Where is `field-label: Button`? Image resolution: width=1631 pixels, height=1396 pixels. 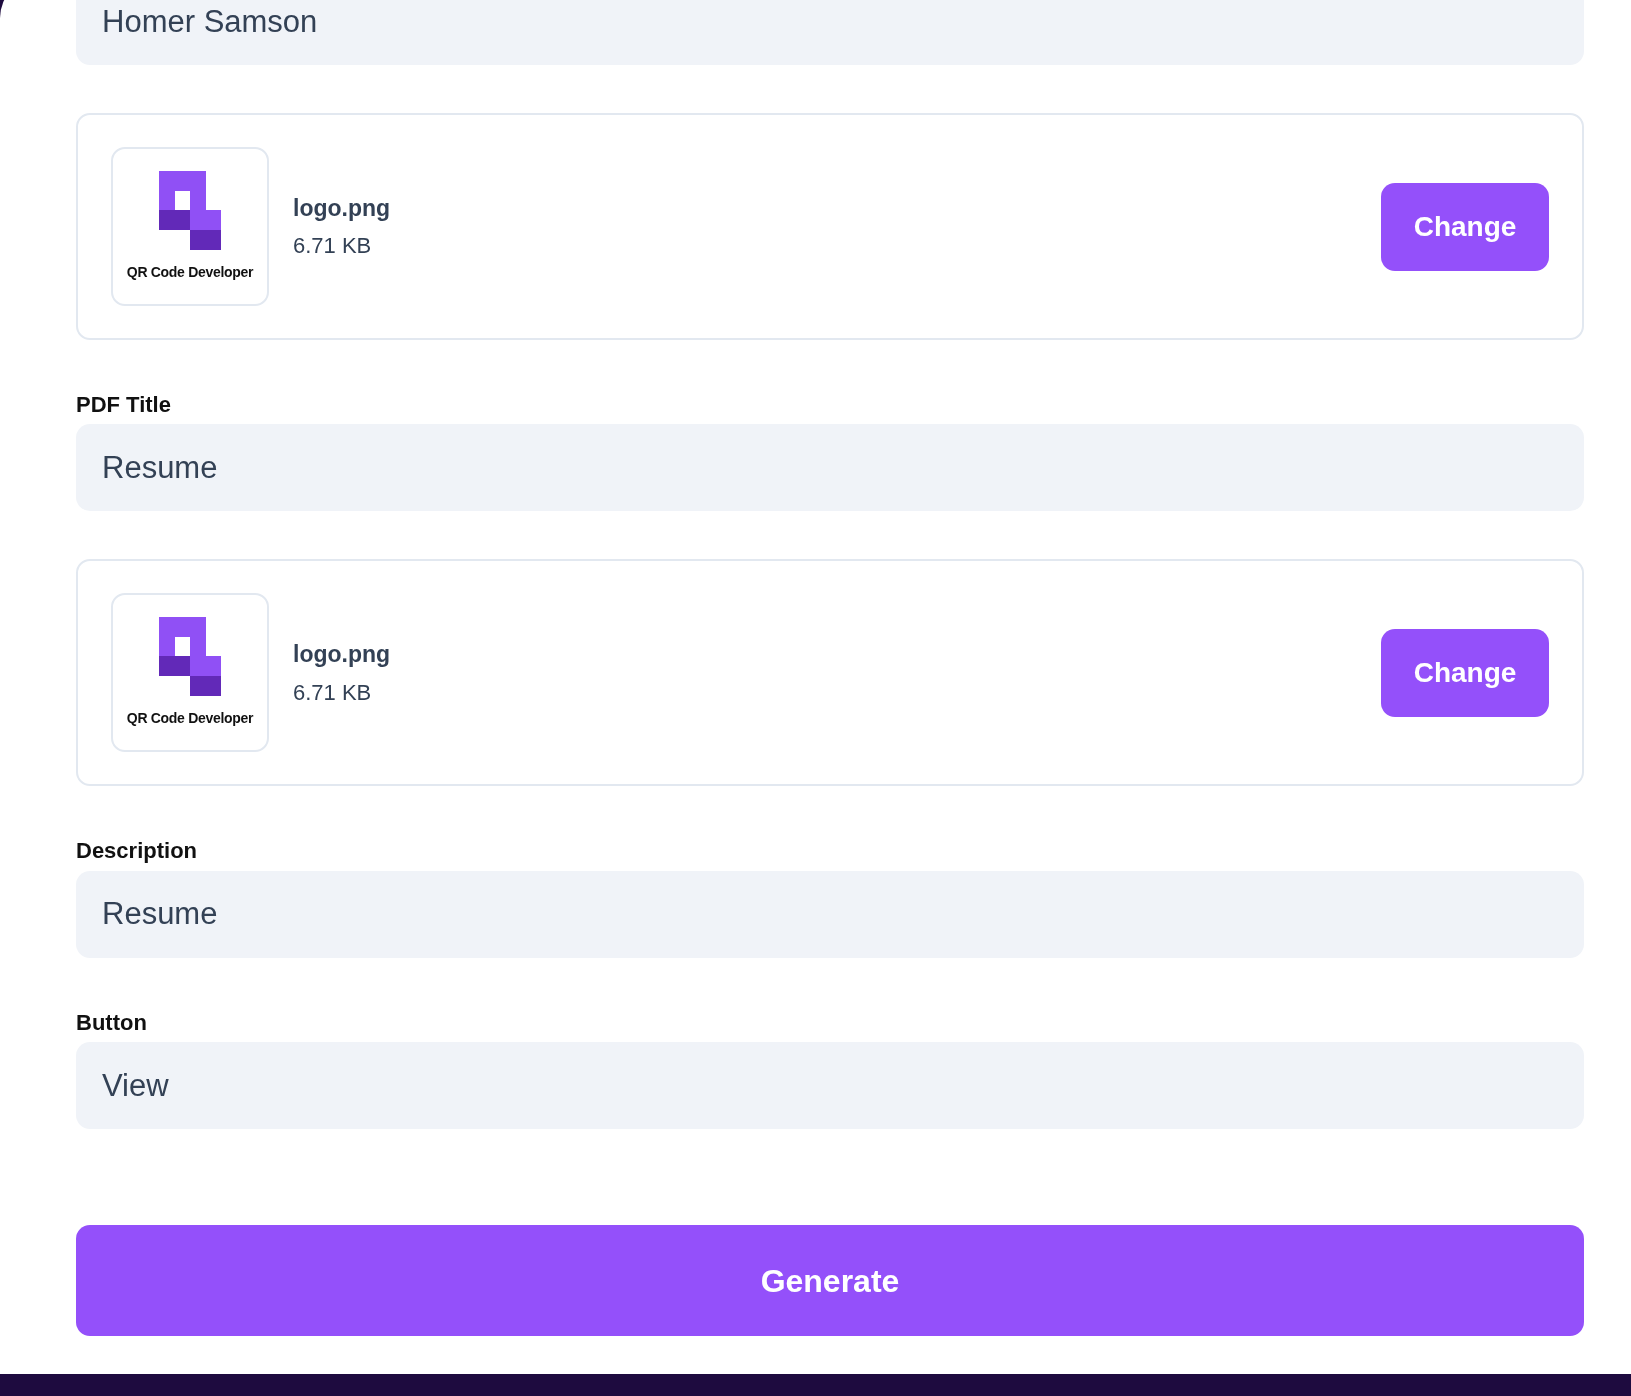
field-label: Button is located at coordinates (111, 1023).